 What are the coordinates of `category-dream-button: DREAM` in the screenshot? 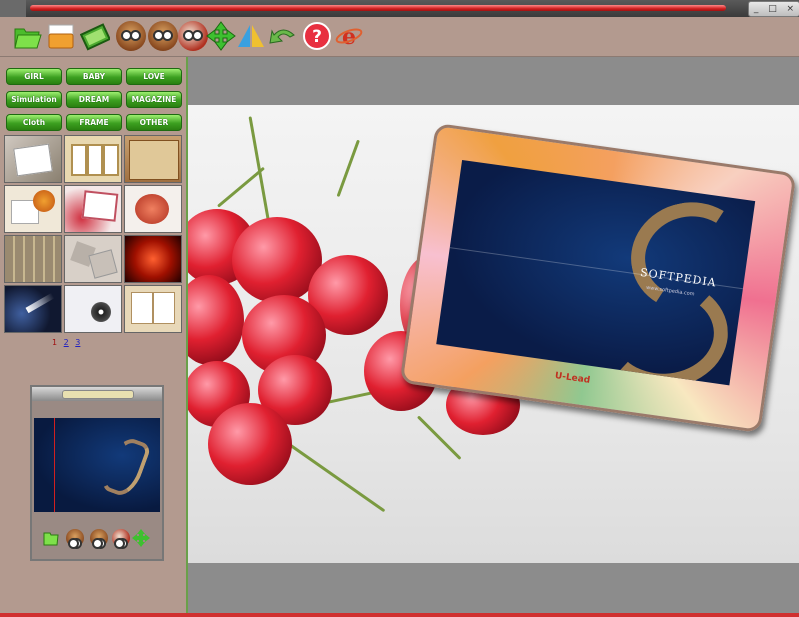 It's located at (94, 99).